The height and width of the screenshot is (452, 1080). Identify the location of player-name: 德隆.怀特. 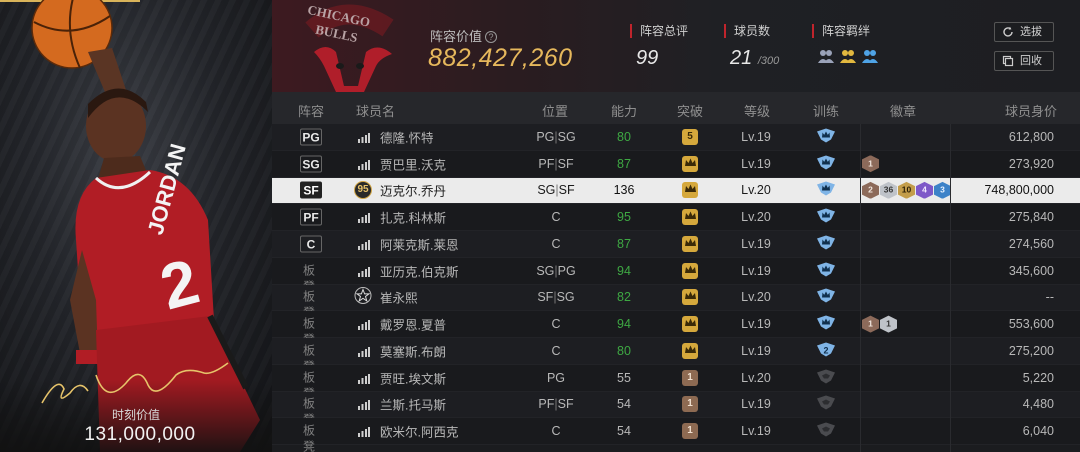
(406, 136).